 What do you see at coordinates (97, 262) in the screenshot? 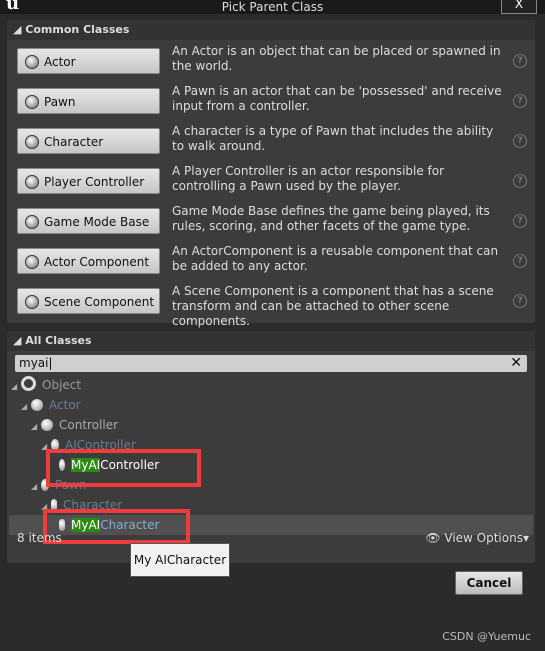
I see `button-label: Actor Component` at bounding box center [97, 262].